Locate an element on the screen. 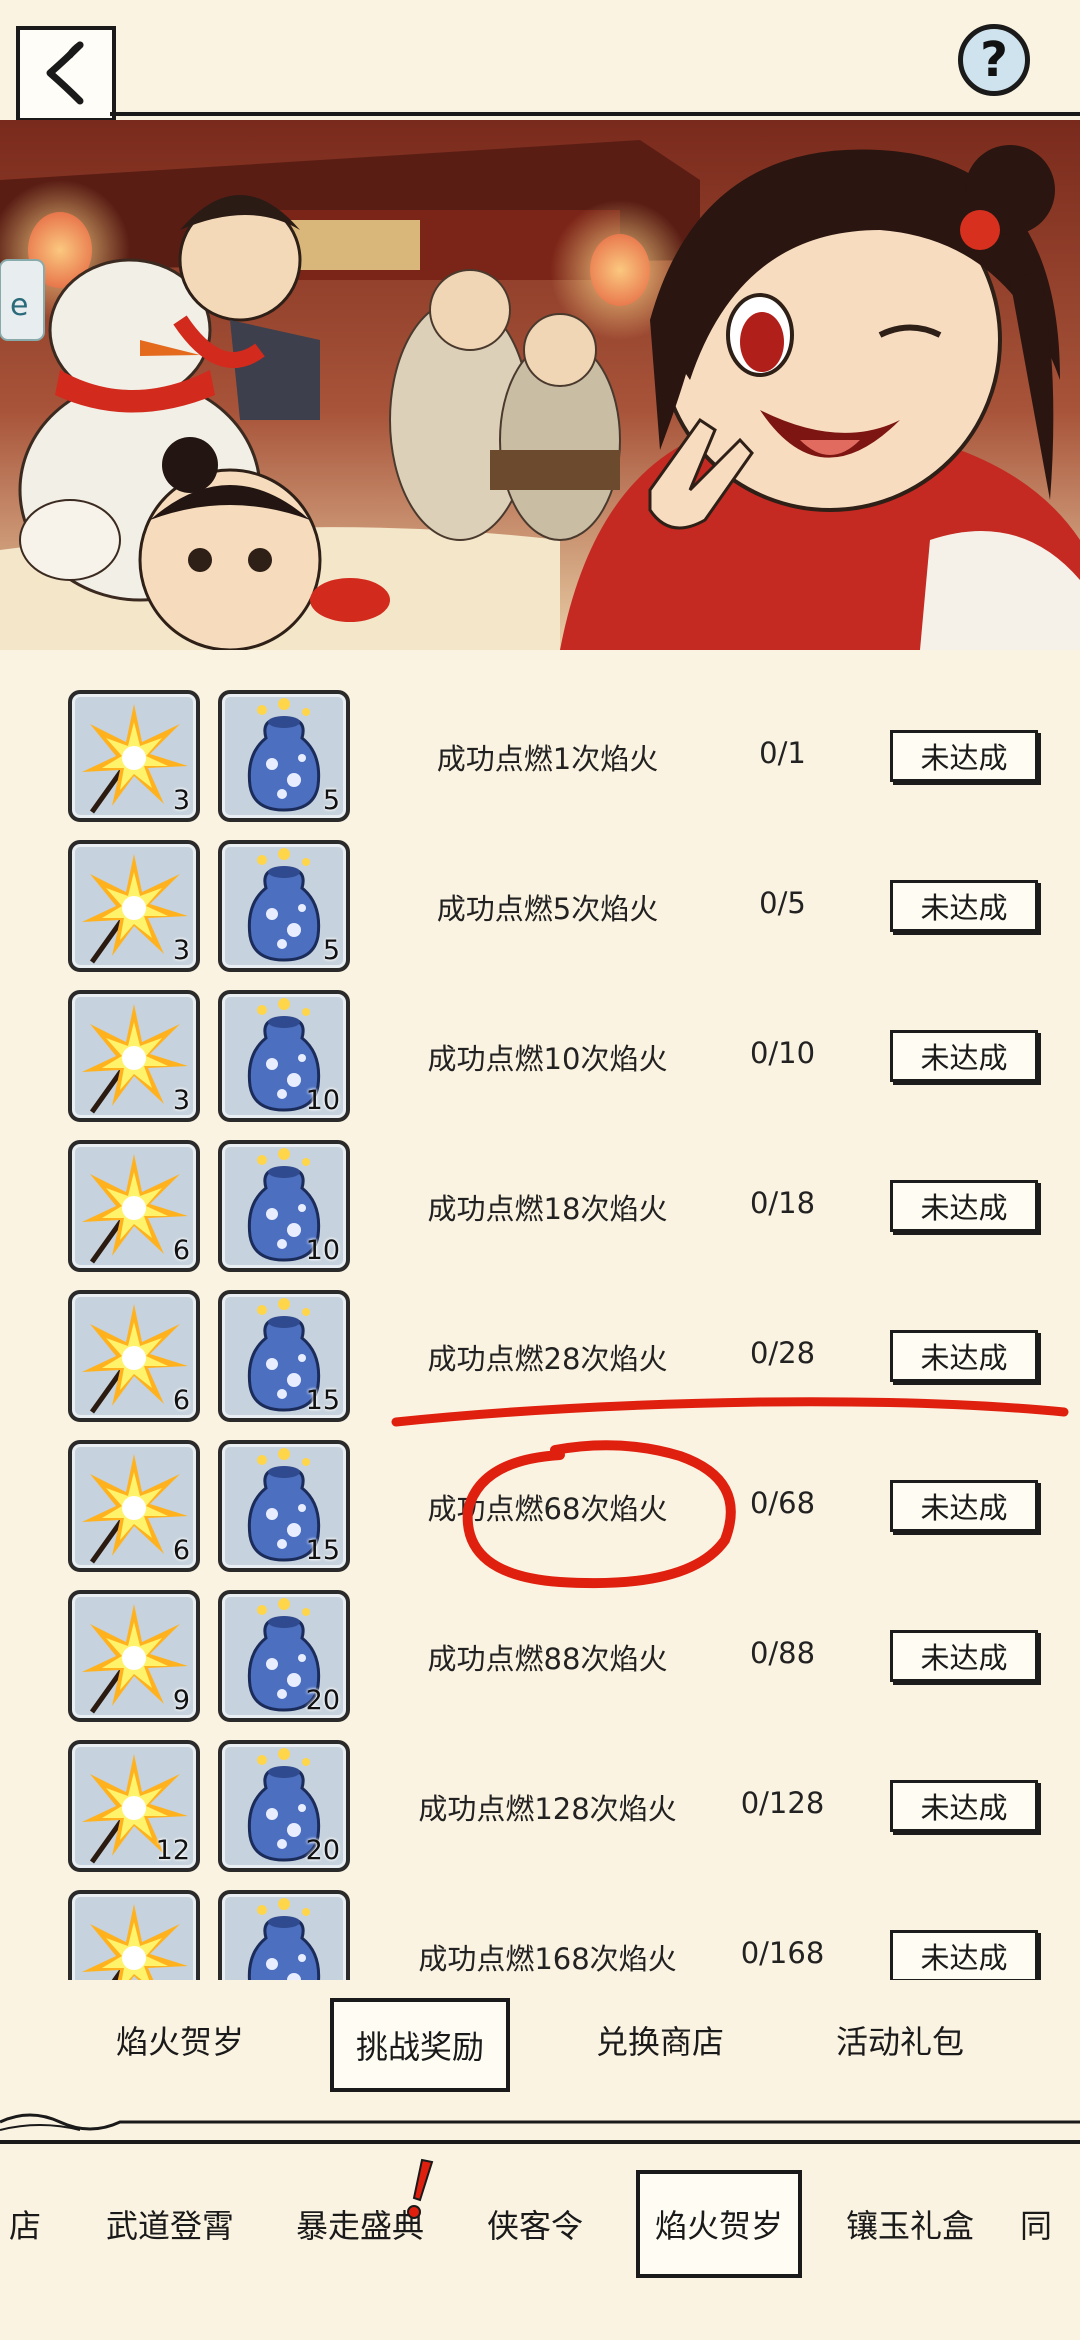 The image size is (1080, 2340). subtab-label: 兑换商店 is located at coordinates (659, 2042).